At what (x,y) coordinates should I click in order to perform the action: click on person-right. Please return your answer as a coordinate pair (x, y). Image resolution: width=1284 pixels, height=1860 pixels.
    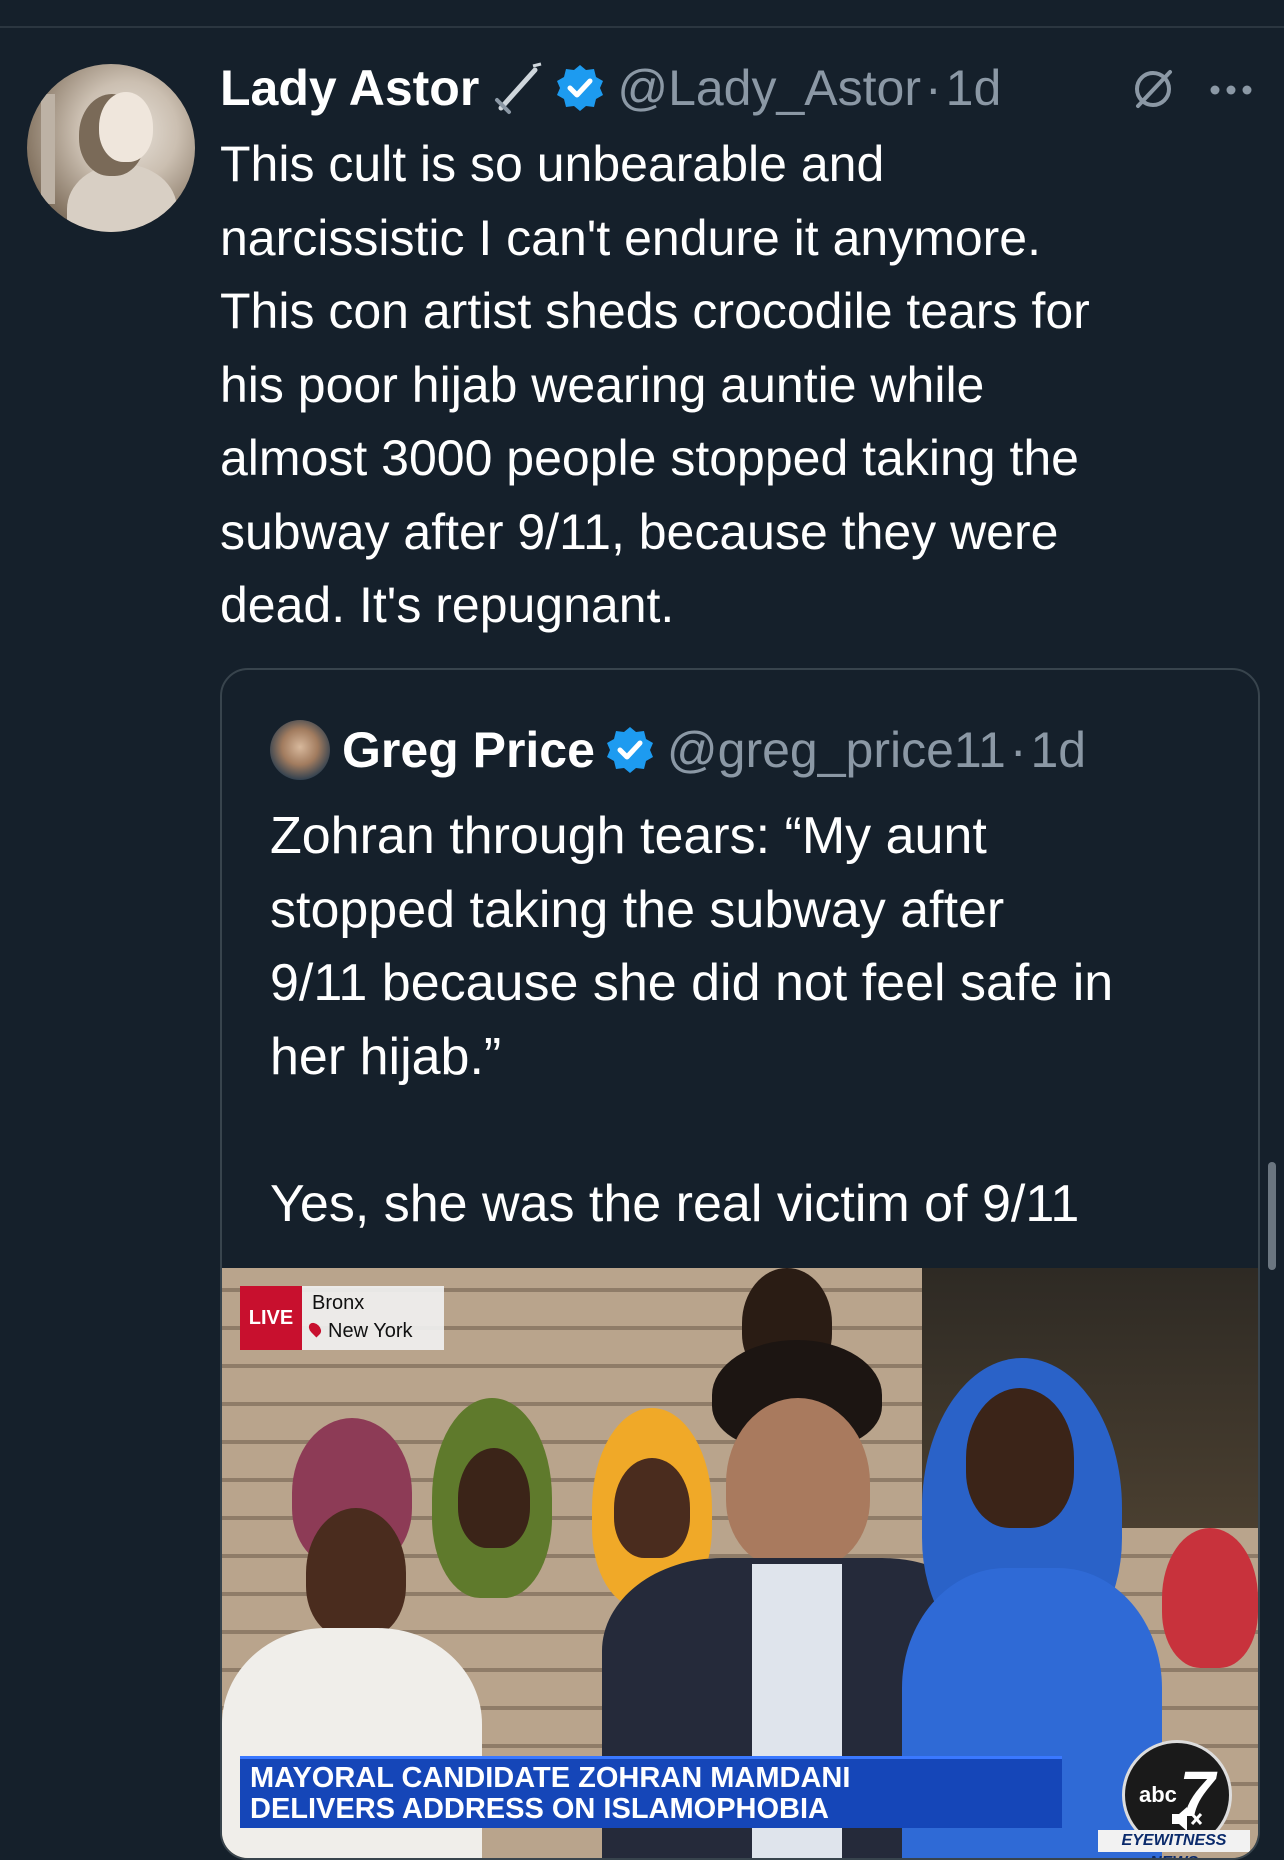
    Looking at the image, I should click on (1210, 1598).